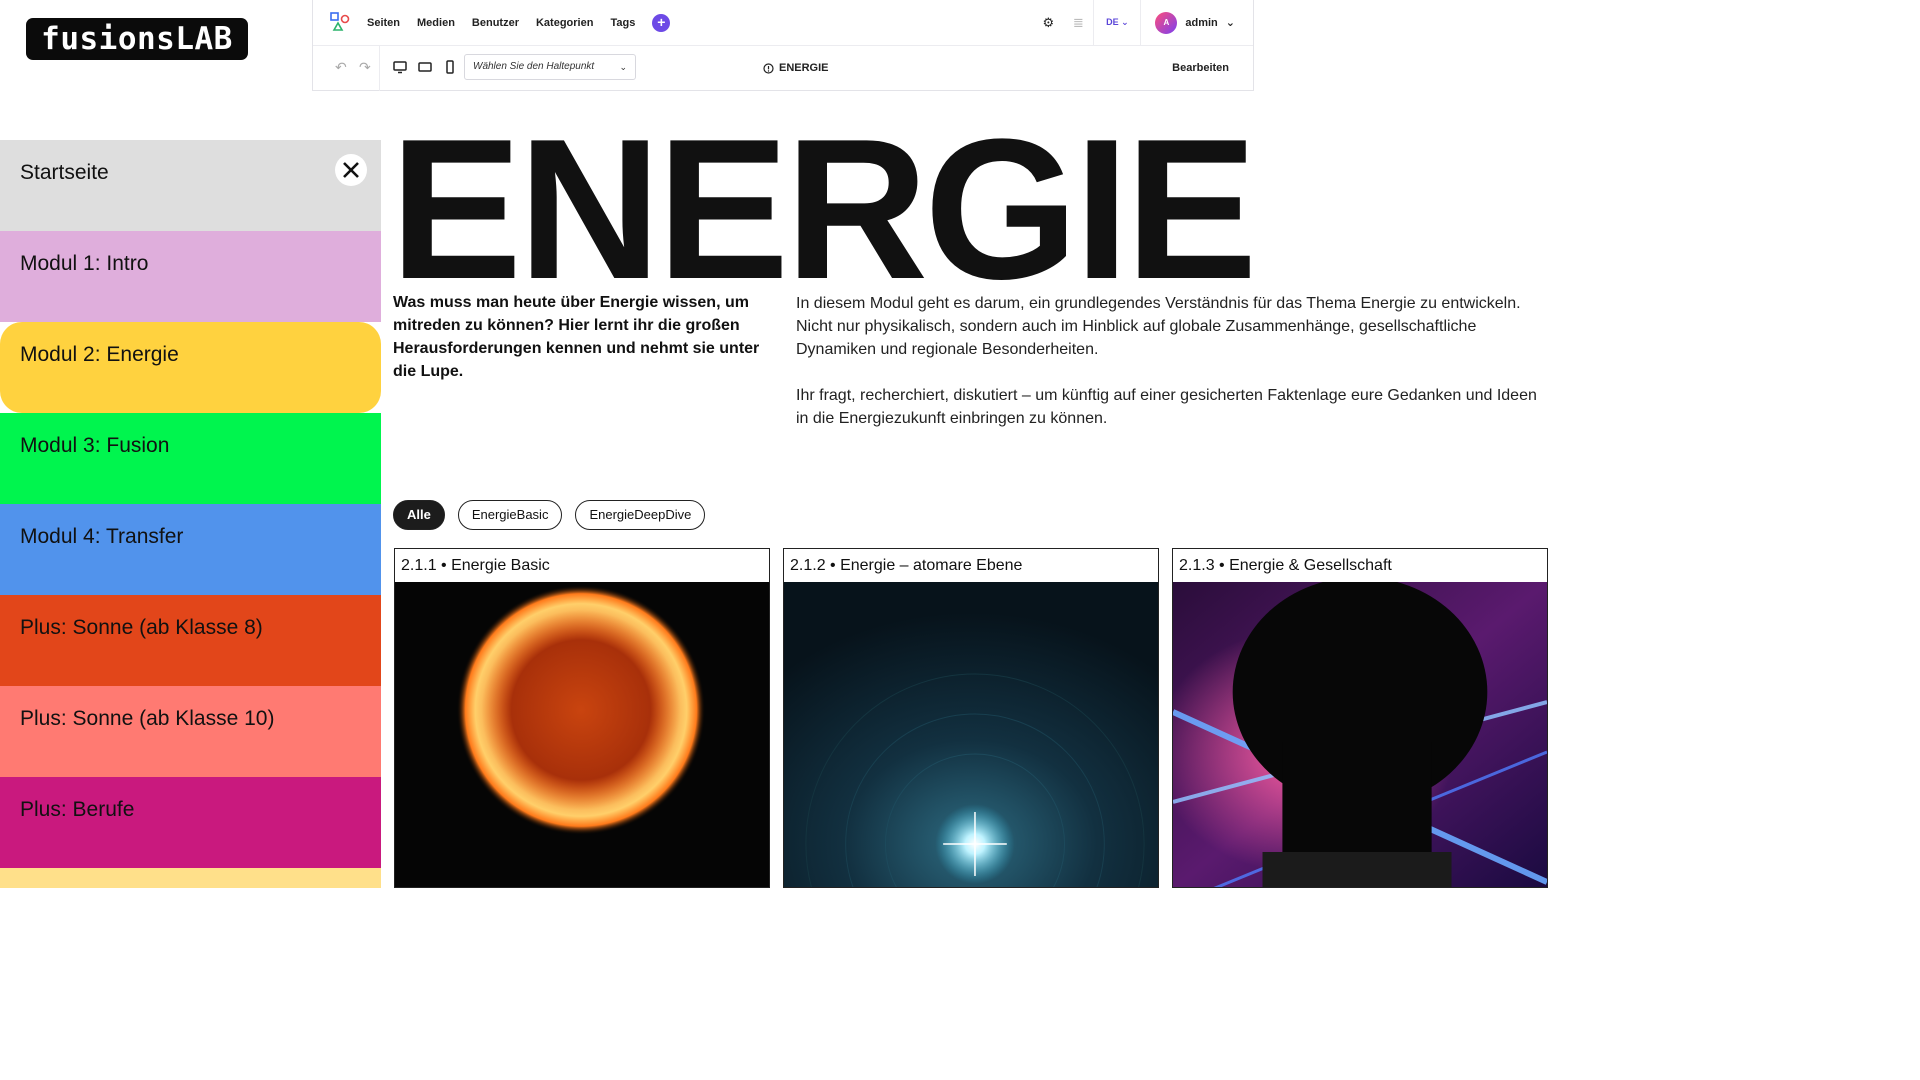 The image size is (1920, 1080). I want to click on editor-right-controls: ⚙ ≣ DE ⌄ A admin ⌄, so click(1143, 22).